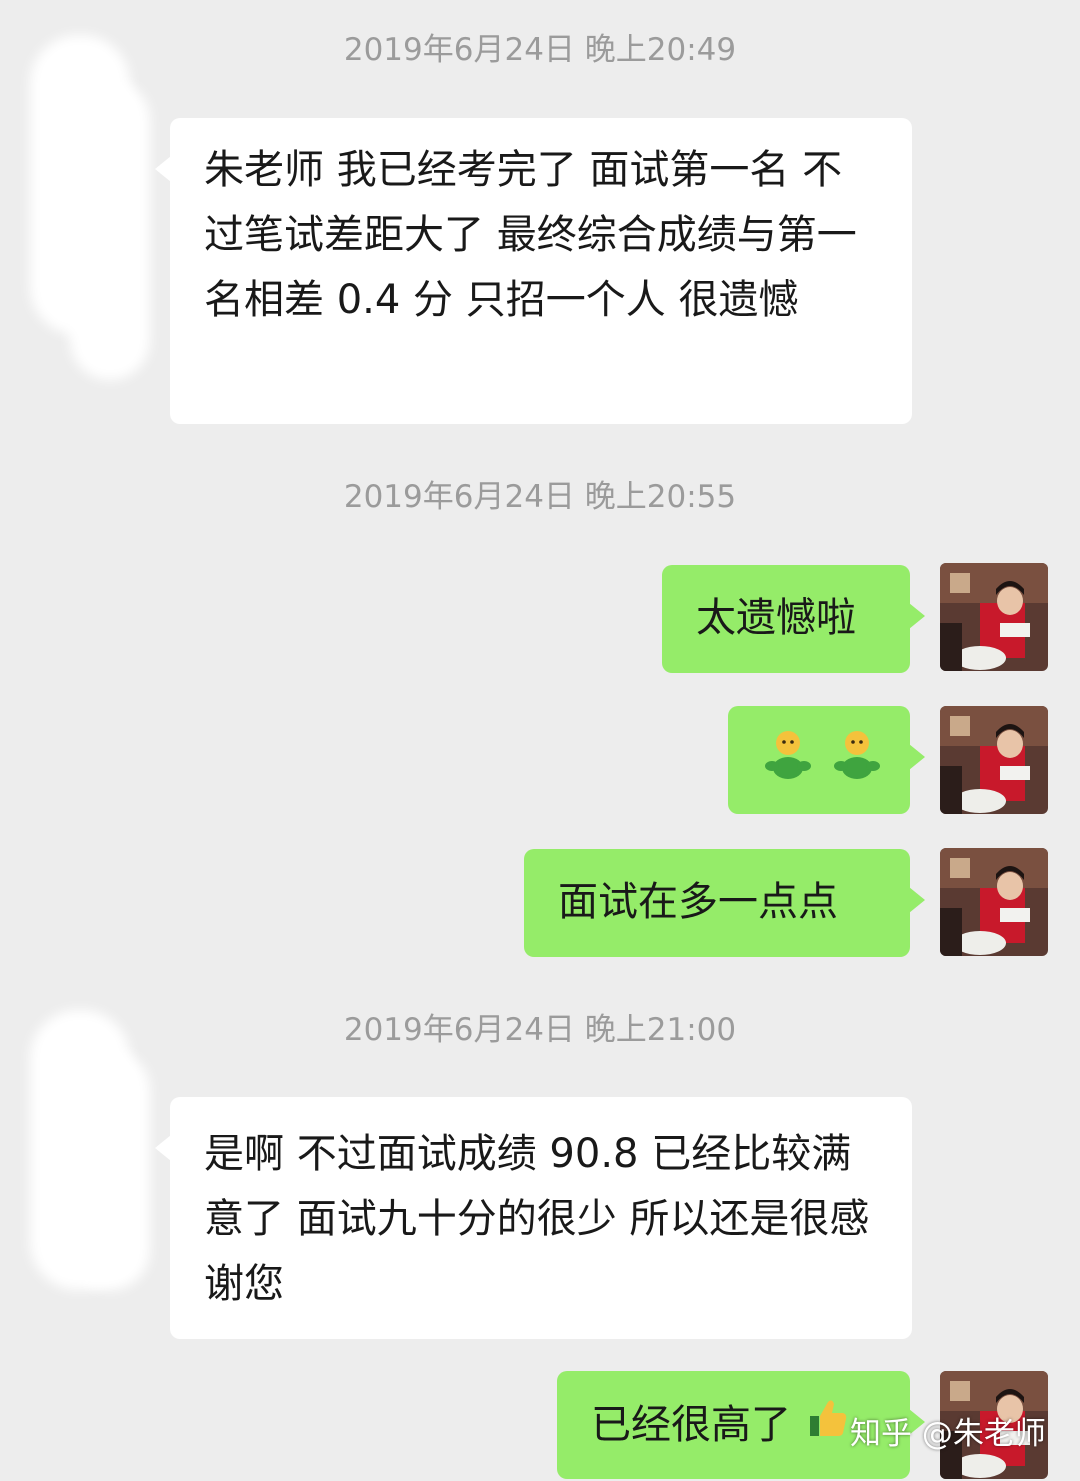  What do you see at coordinates (537, 1219) in the screenshot?
I see `message-text: 是啊 不过面试成绩 90.8 已经比较满意了 面试九十分的很少 所以还是很感谢您` at bounding box center [537, 1219].